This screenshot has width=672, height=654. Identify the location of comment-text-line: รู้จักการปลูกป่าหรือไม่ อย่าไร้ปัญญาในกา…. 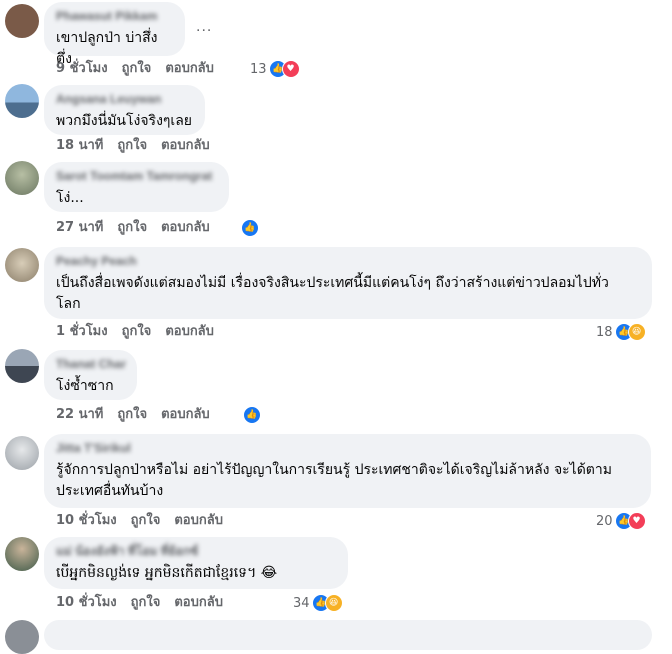
(334, 470).